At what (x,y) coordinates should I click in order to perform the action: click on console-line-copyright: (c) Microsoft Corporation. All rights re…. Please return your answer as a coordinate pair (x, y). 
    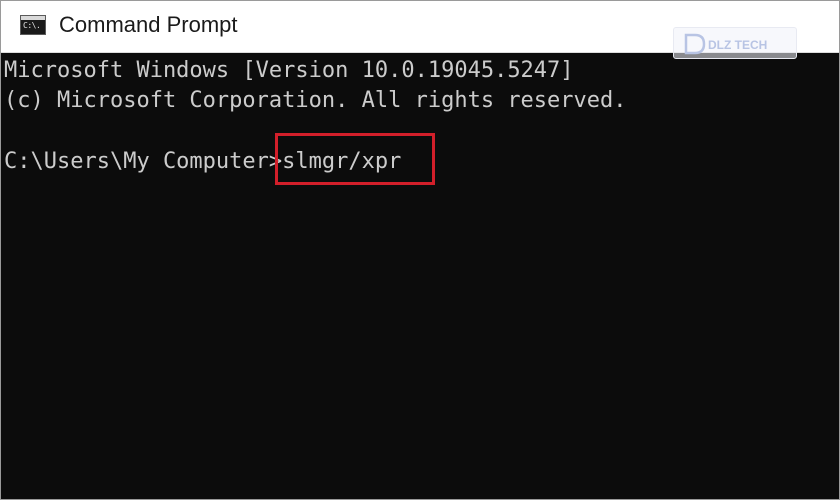
    Looking at the image, I should click on (315, 100).